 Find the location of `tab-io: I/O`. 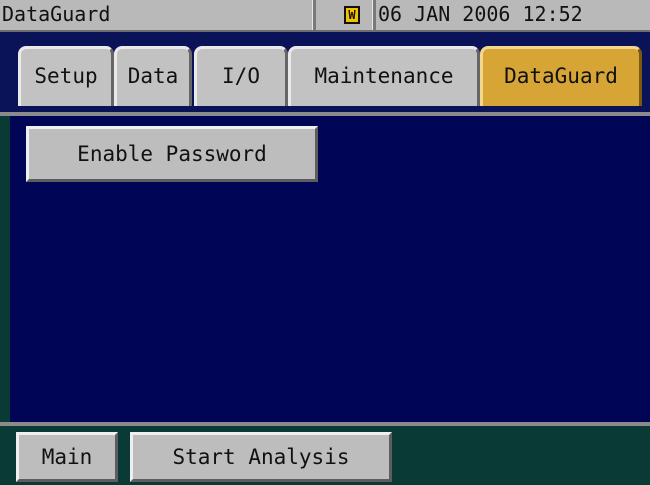

tab-io: I/O is located at coordinates (241, 76).